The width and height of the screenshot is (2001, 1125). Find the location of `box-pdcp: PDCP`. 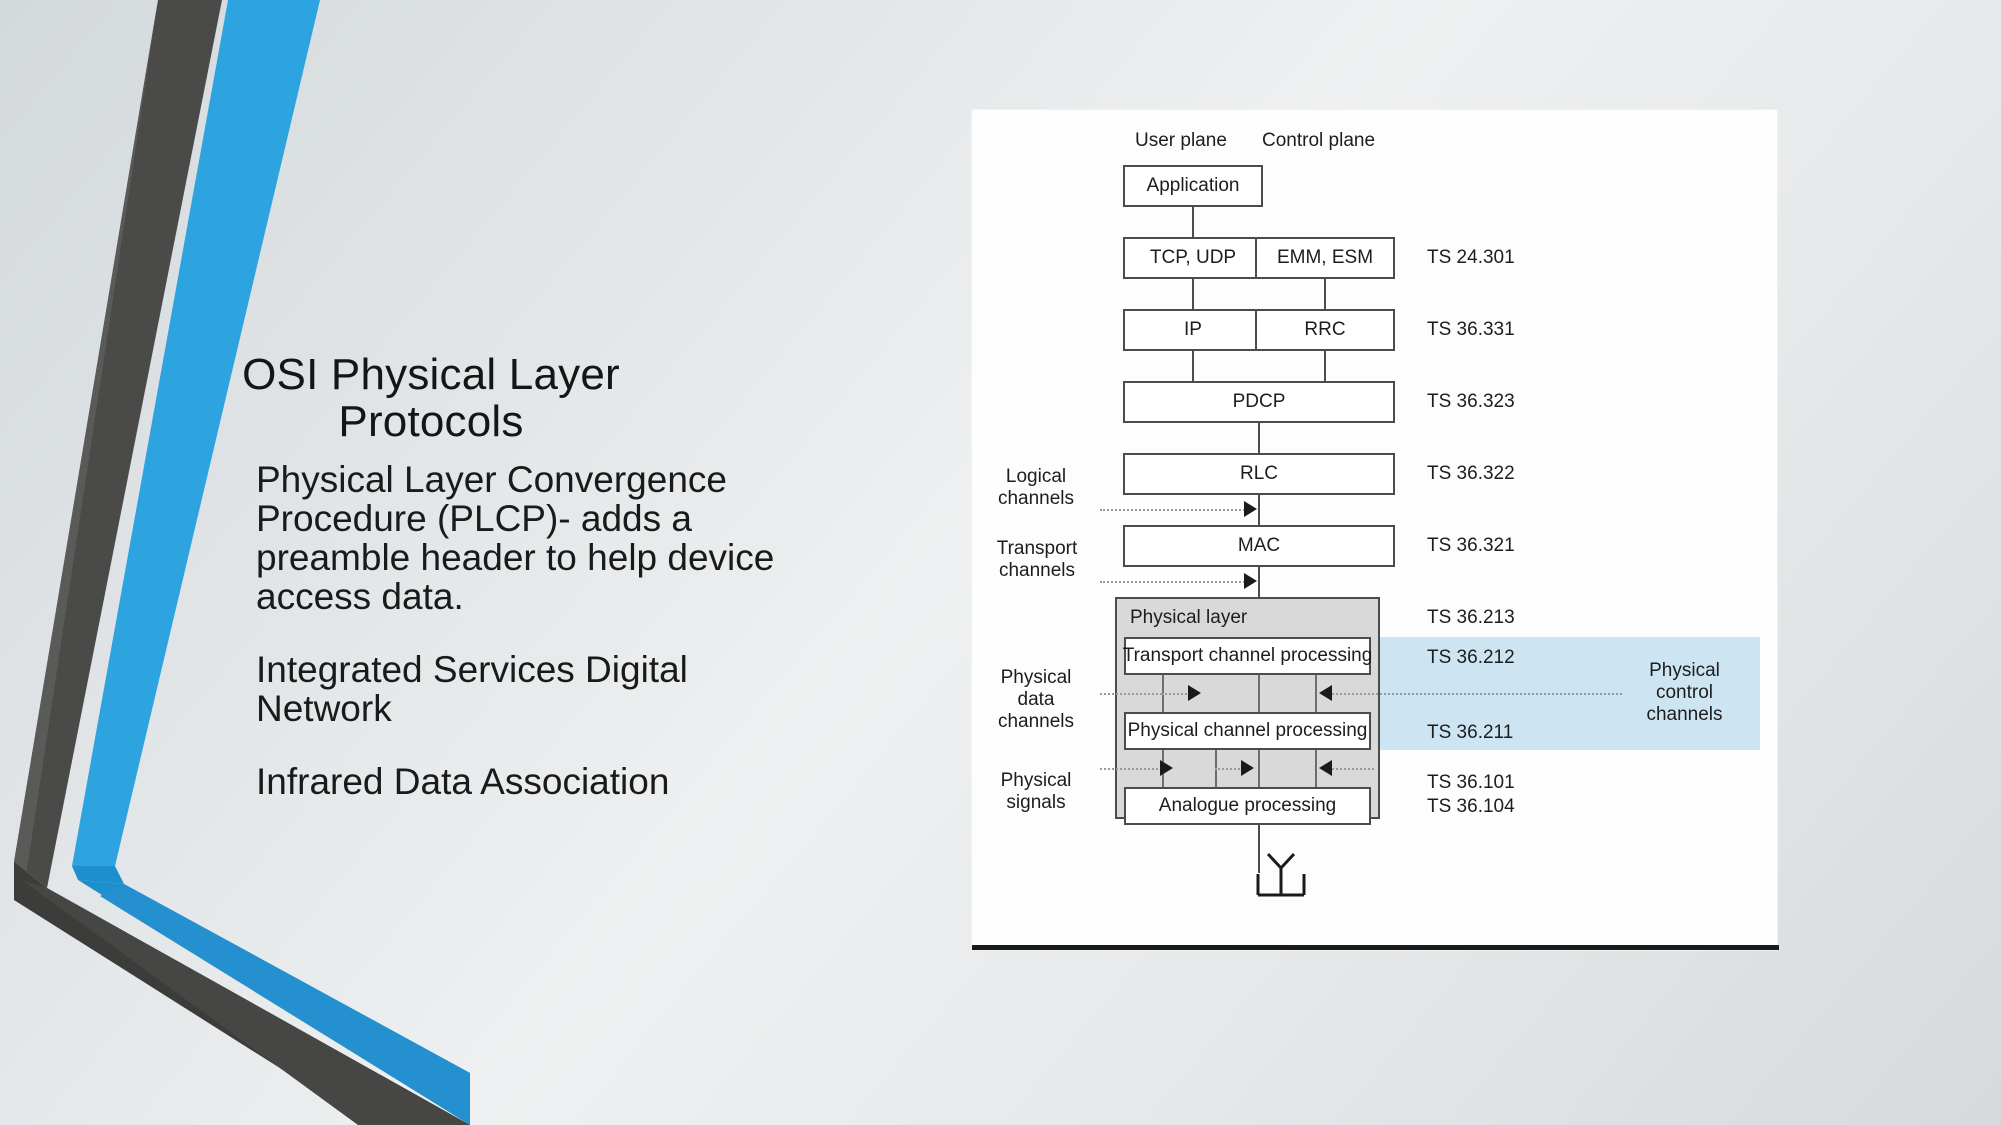

box-pdcp: PDCP is located at coordinates (1259, 402).